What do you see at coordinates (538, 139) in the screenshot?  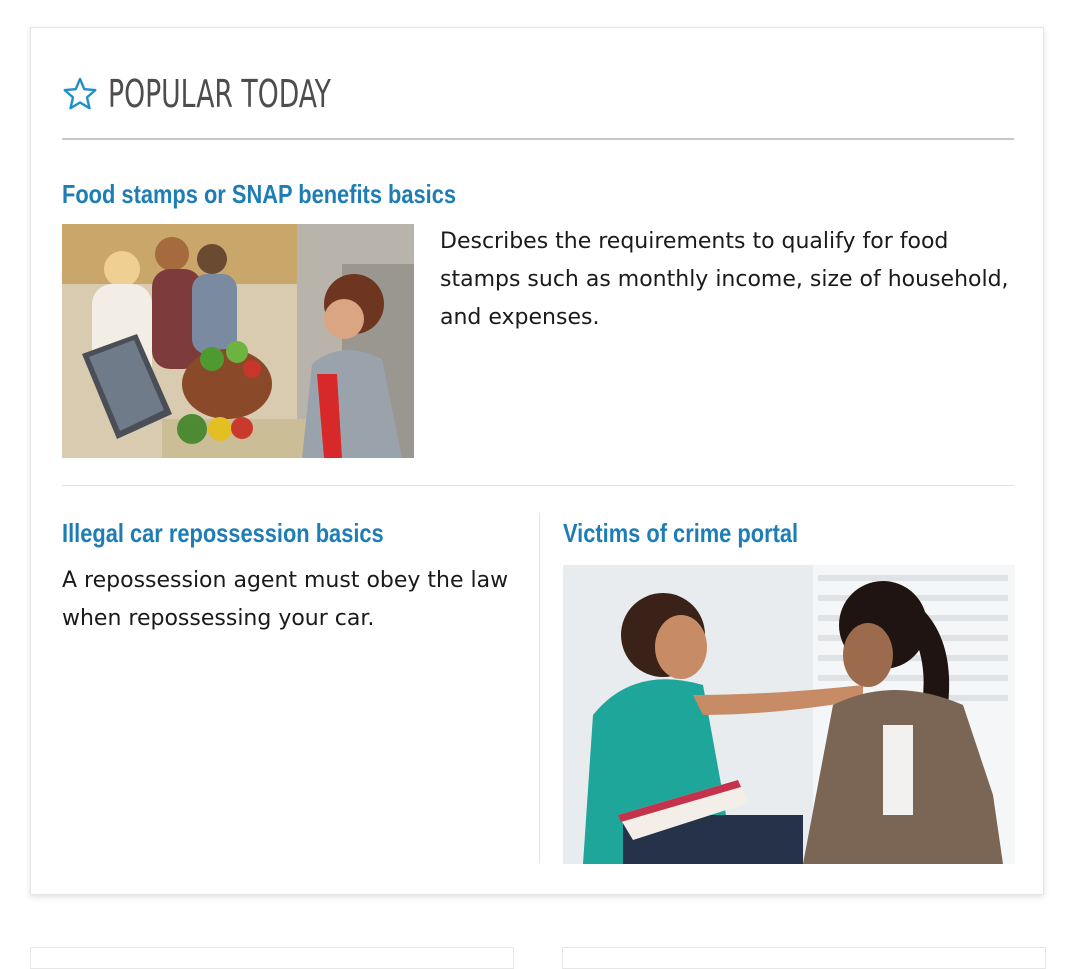 I see `header-divider` at bounding box center [538, 139].